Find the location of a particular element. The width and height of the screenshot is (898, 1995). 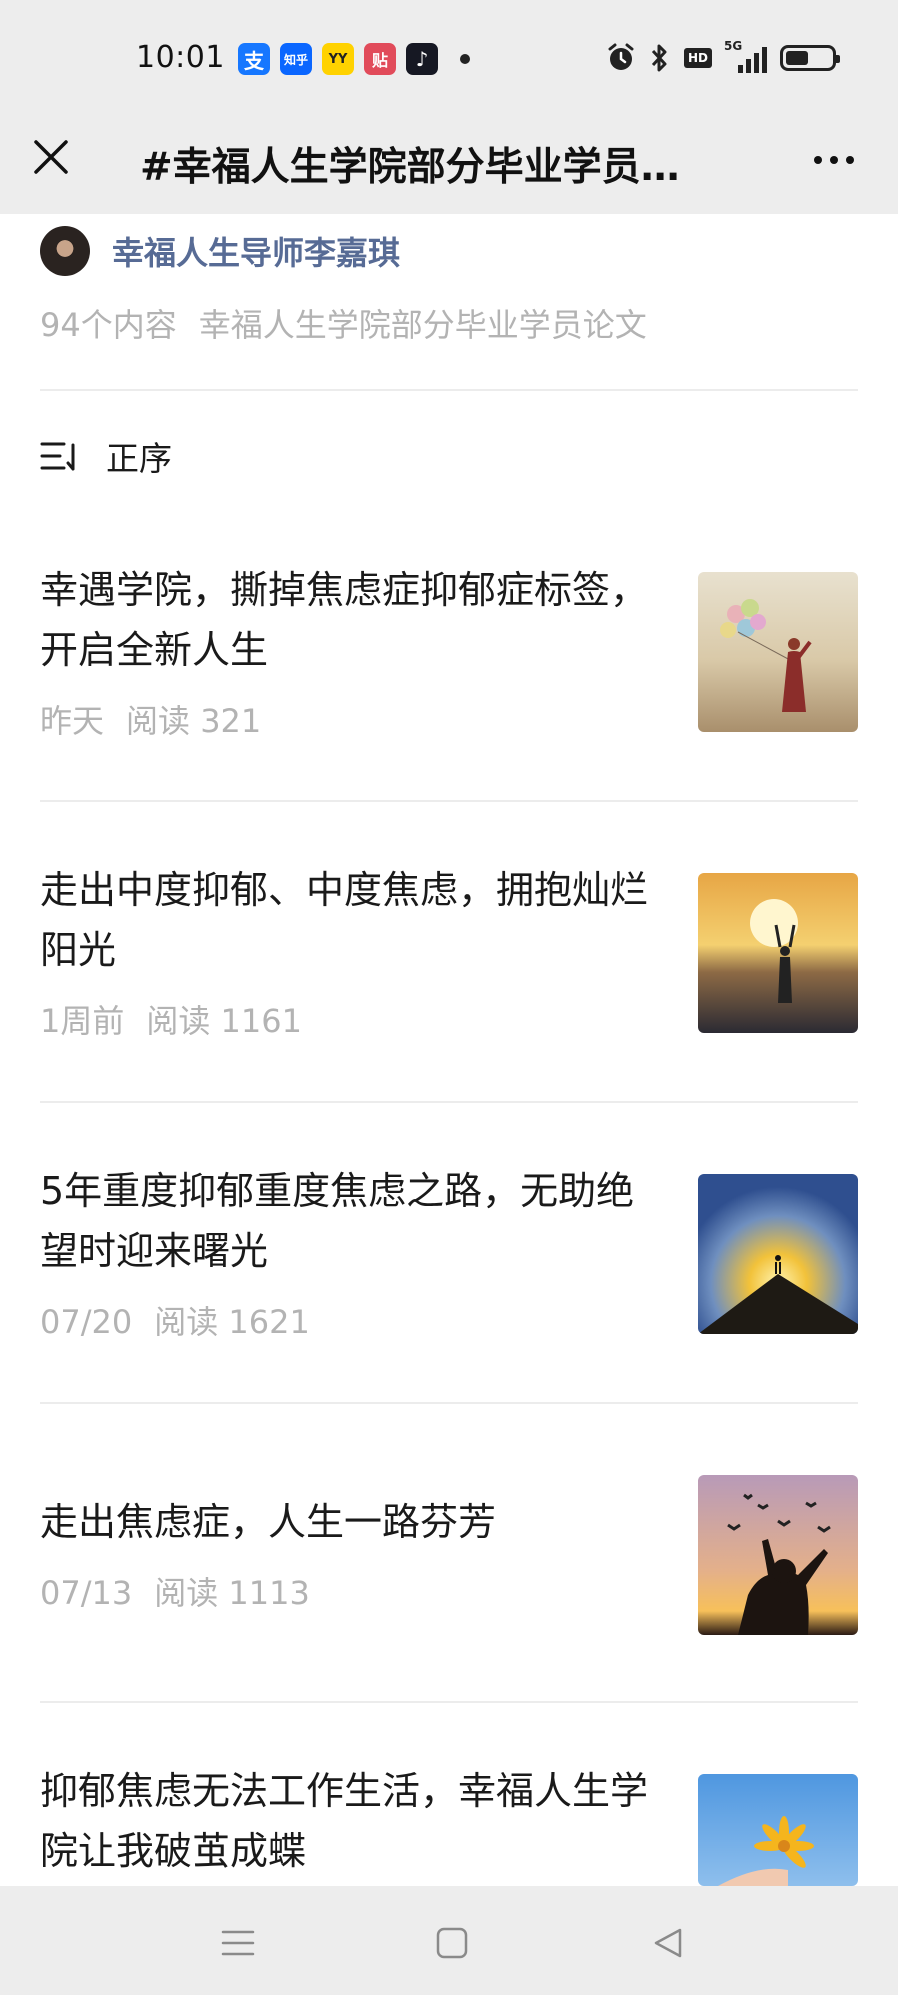

article-reads: 阅读 1161 is located at coordinates (224, 1021).